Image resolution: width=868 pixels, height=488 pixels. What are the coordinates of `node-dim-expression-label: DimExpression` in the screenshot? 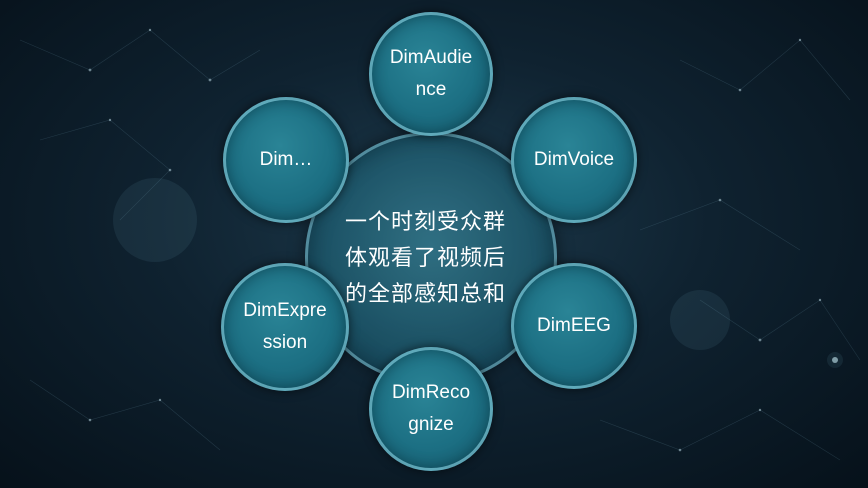 It's located at (285, 326).